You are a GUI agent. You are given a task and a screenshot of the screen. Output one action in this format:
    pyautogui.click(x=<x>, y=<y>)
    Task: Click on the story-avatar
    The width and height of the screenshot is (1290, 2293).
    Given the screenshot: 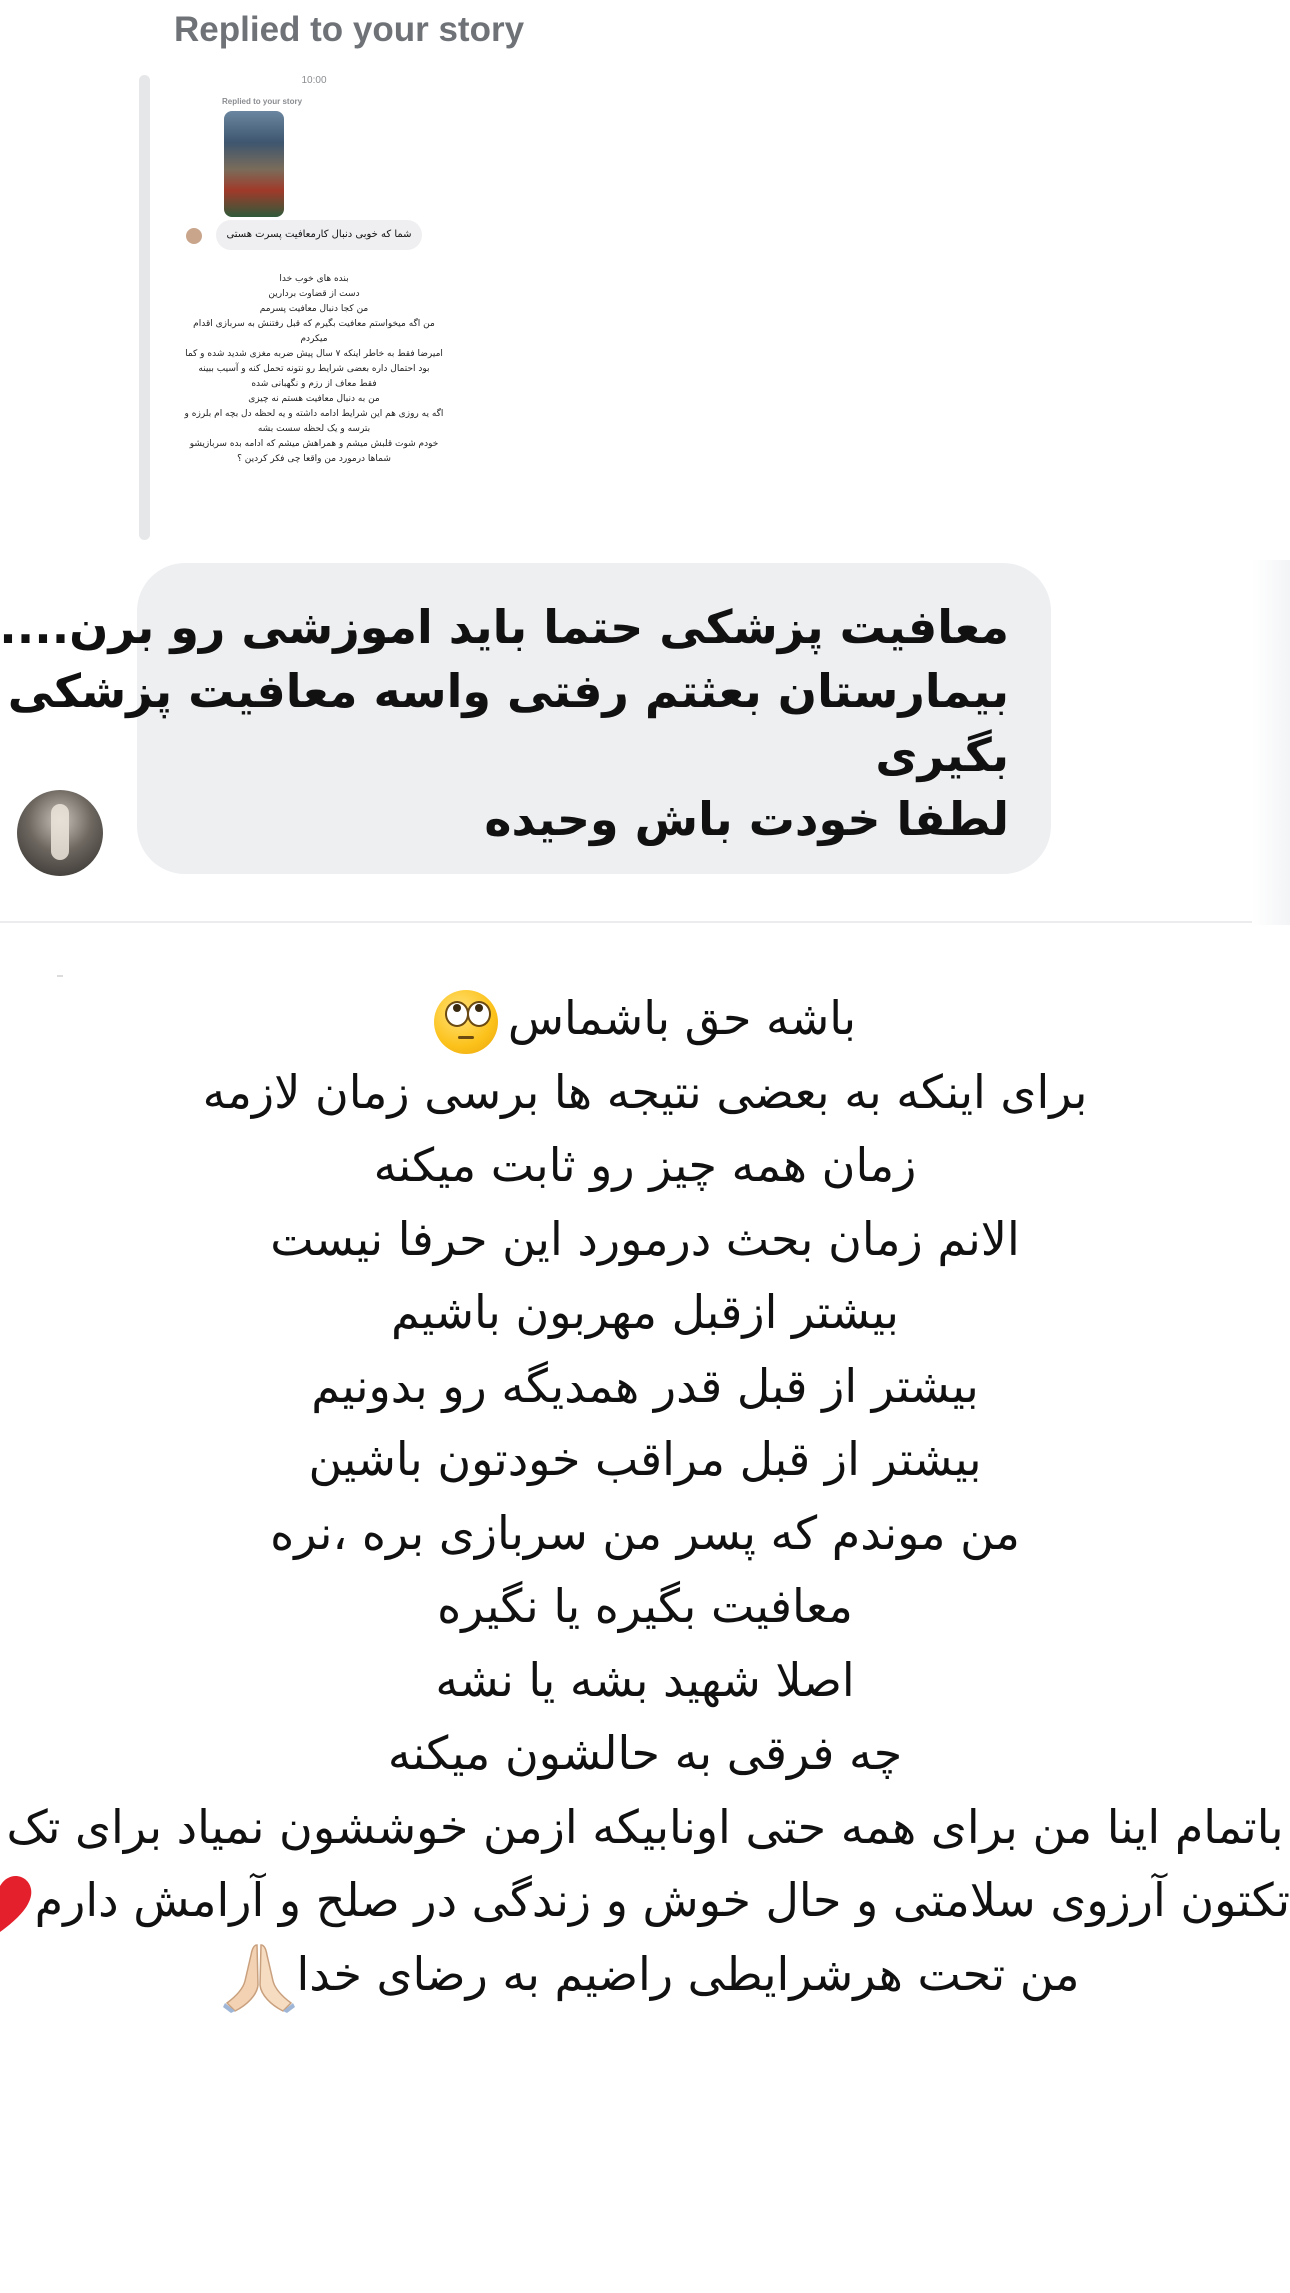 What is the action you would take?
    pyautogui.click(x=194, y=236)
    